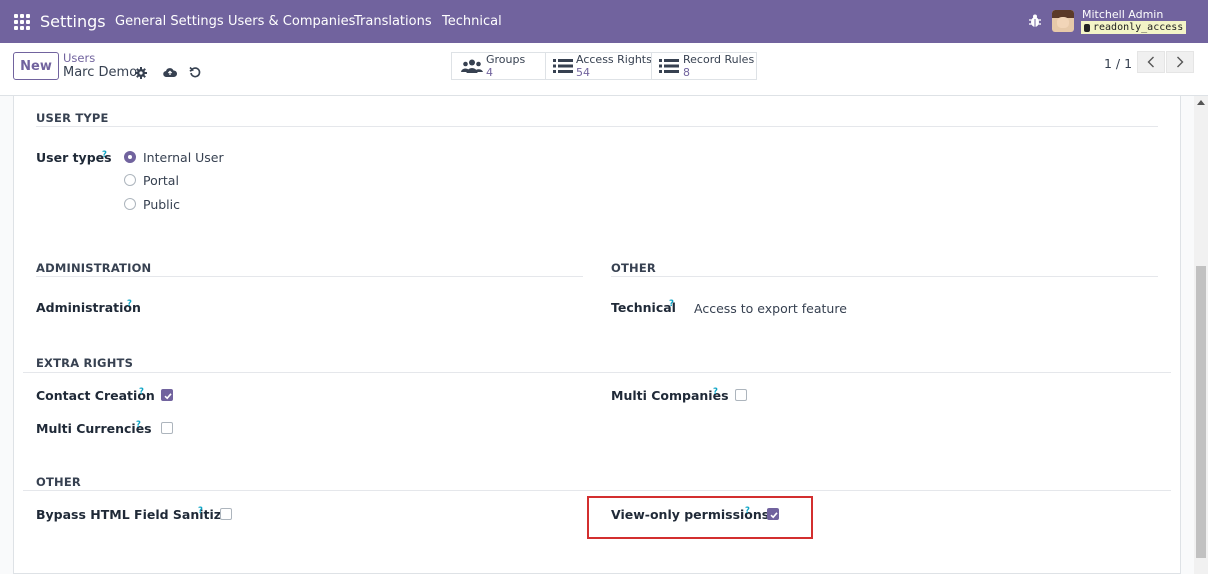  I want to click on multi-currencies-checkbox, so click(167, 428).